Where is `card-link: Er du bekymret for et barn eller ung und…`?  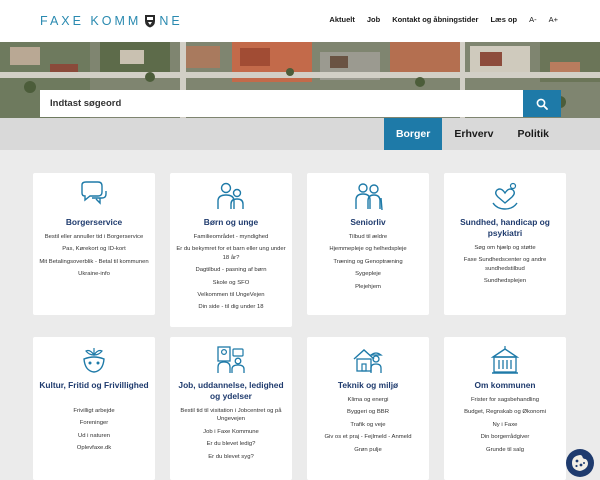
card-link: Er du bekymret for et barn eller ung und… is located at coordinates (231, 253).